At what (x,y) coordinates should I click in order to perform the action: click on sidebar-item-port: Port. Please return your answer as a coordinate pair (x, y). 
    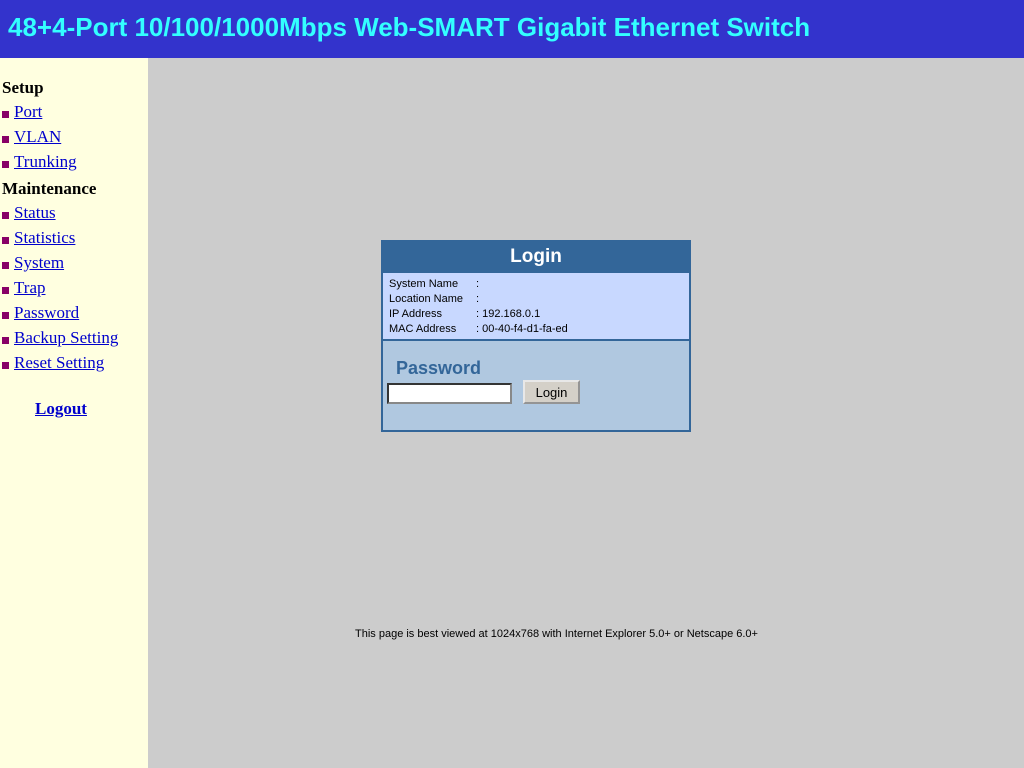
    Looking at the image, I should click on (22, 113).